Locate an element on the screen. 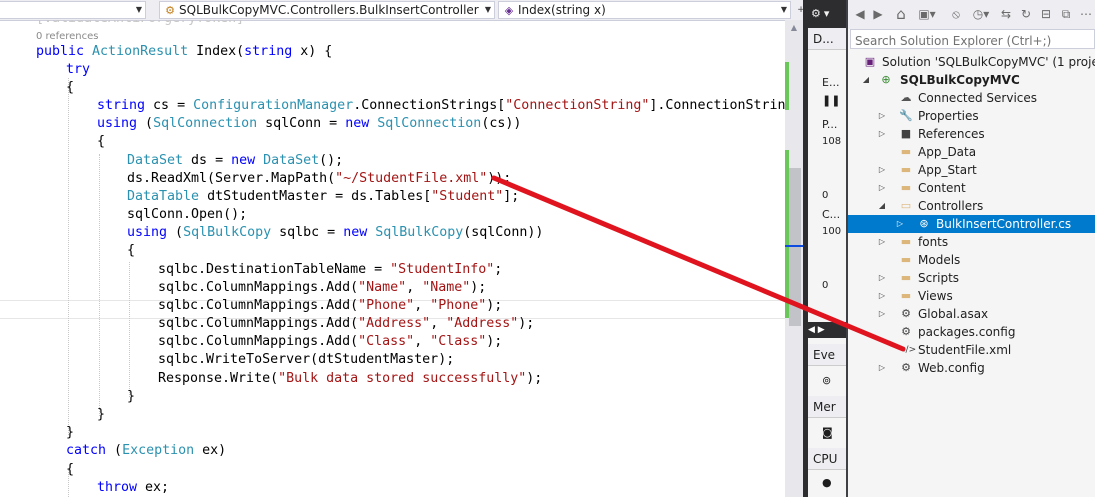 This screenshot has height=497, width=1095. code-token: "Name" is located at coordinates (382, 287).